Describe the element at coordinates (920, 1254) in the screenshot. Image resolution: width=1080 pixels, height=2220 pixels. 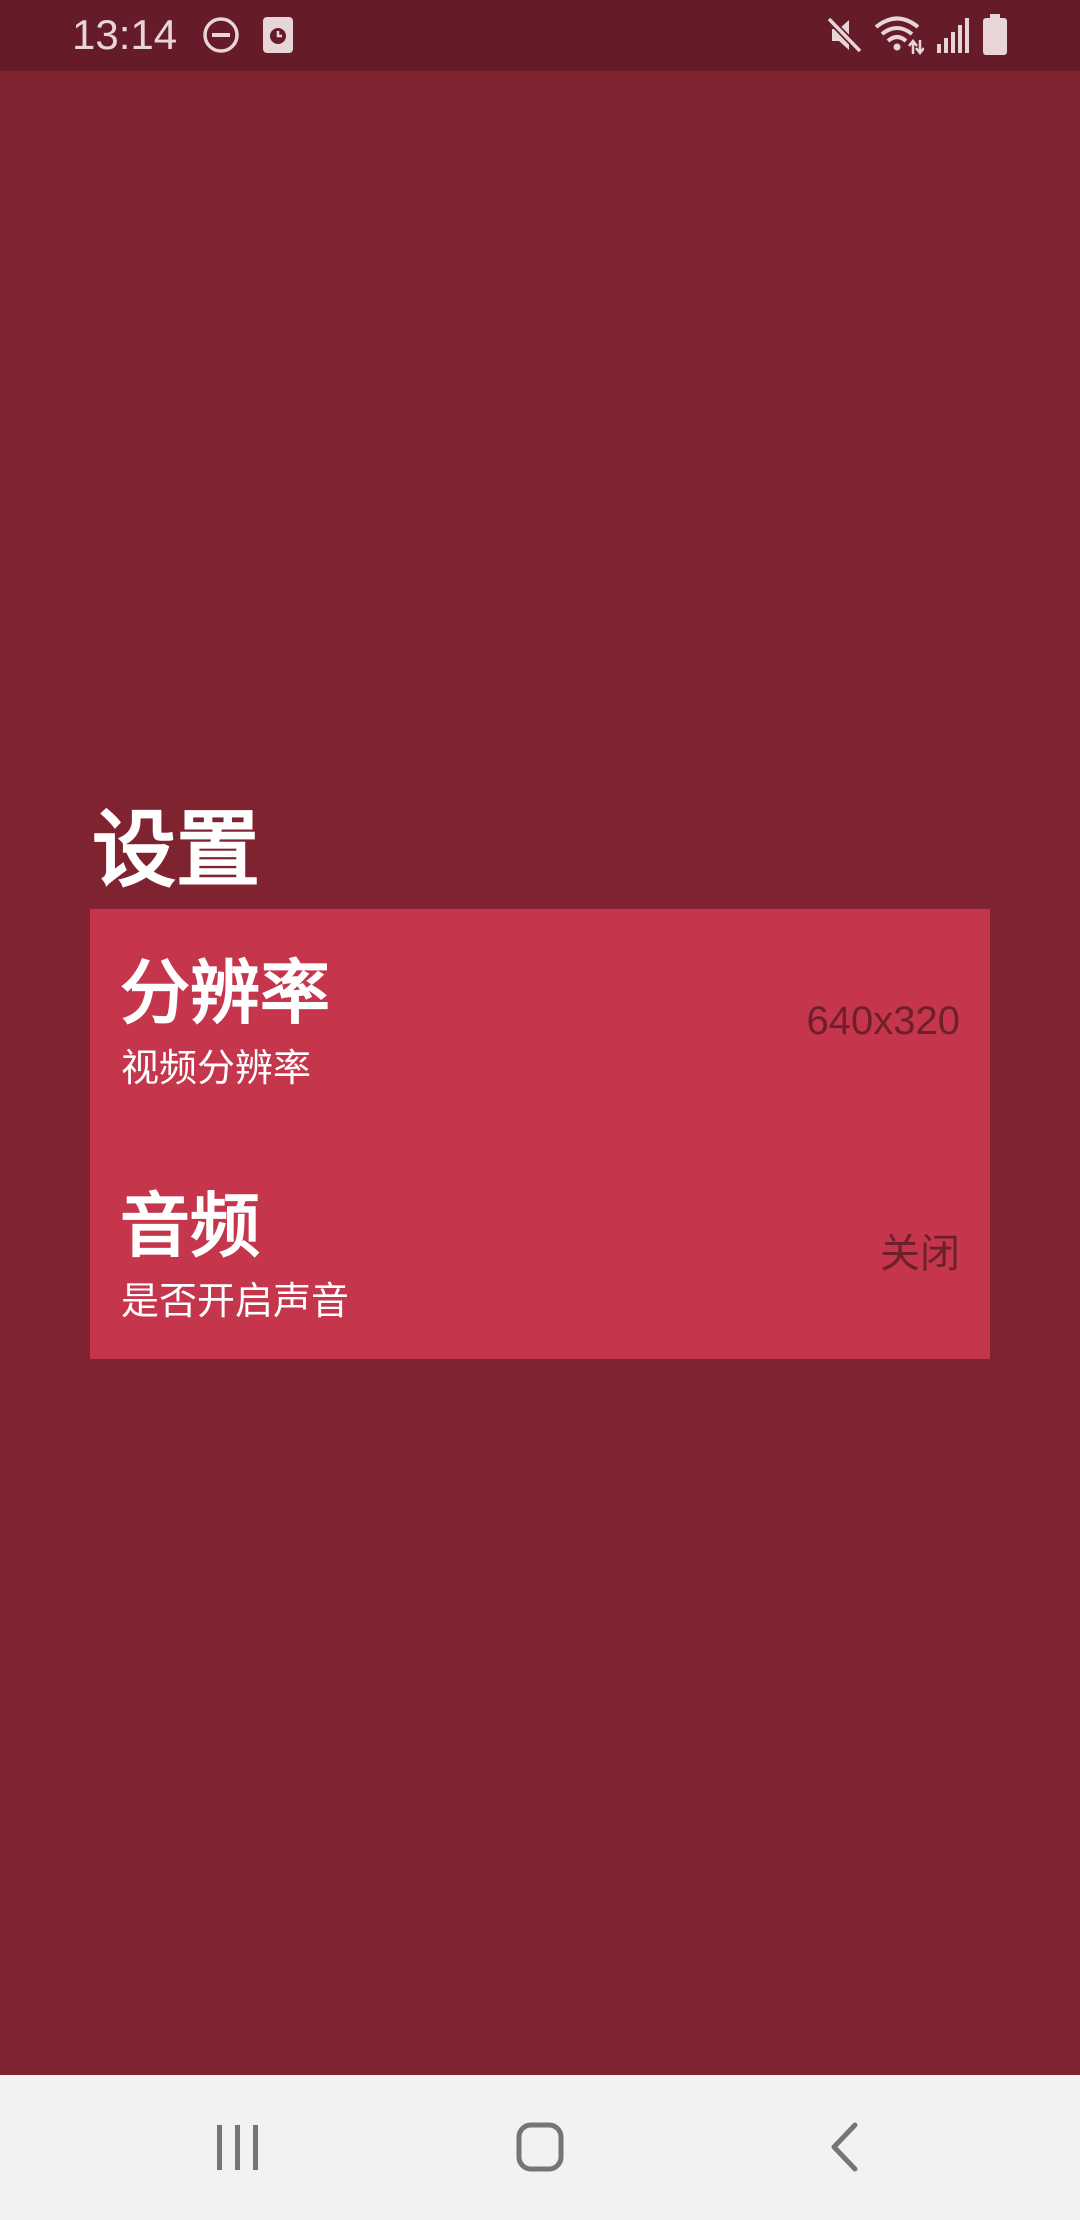
I see `setting-value-audio: 关闭` at that location.